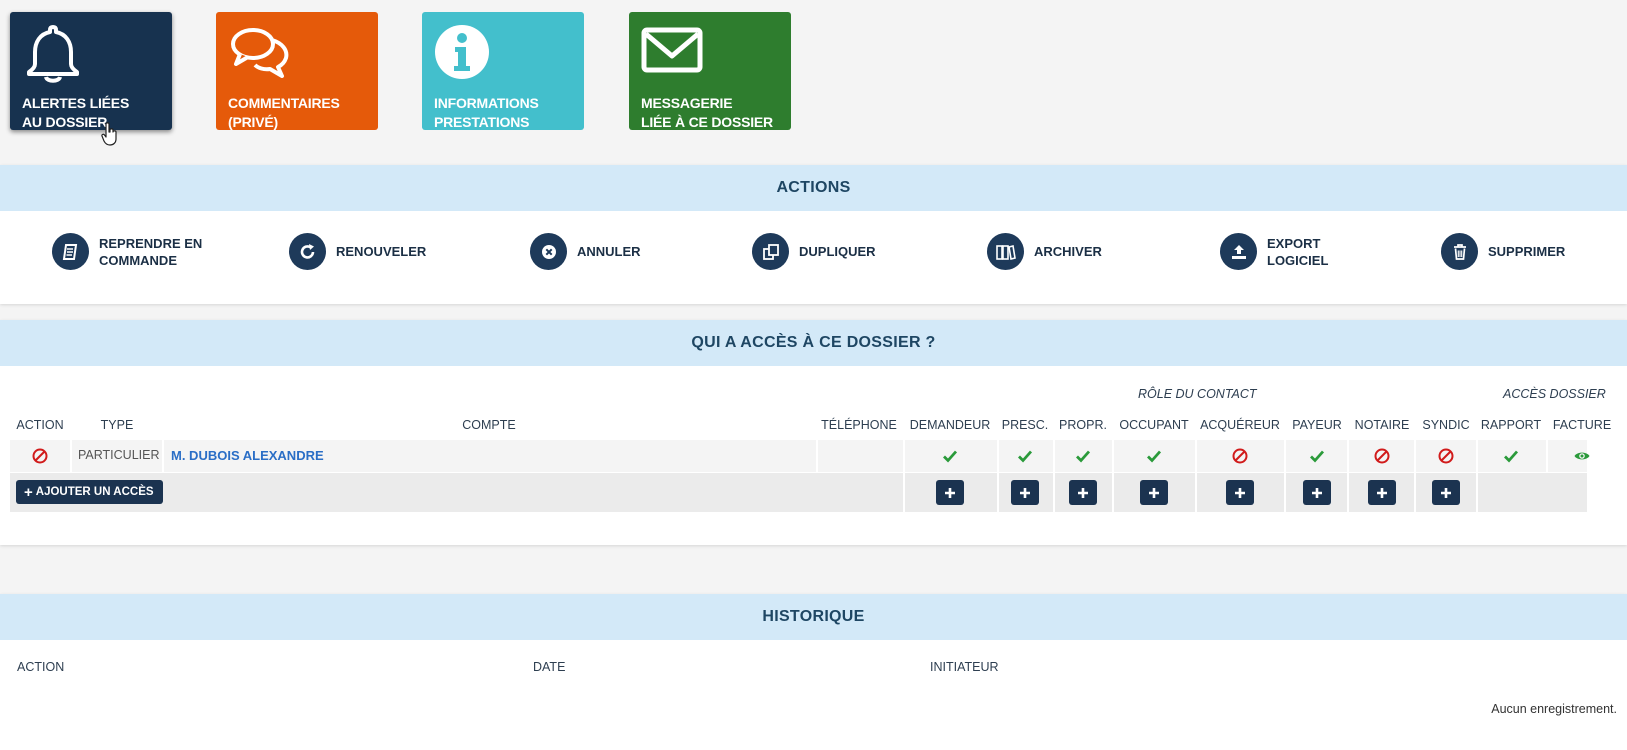  Describe the element at coordinates (1005, 252) in the screenshot. I see `archive-icon` at that location.